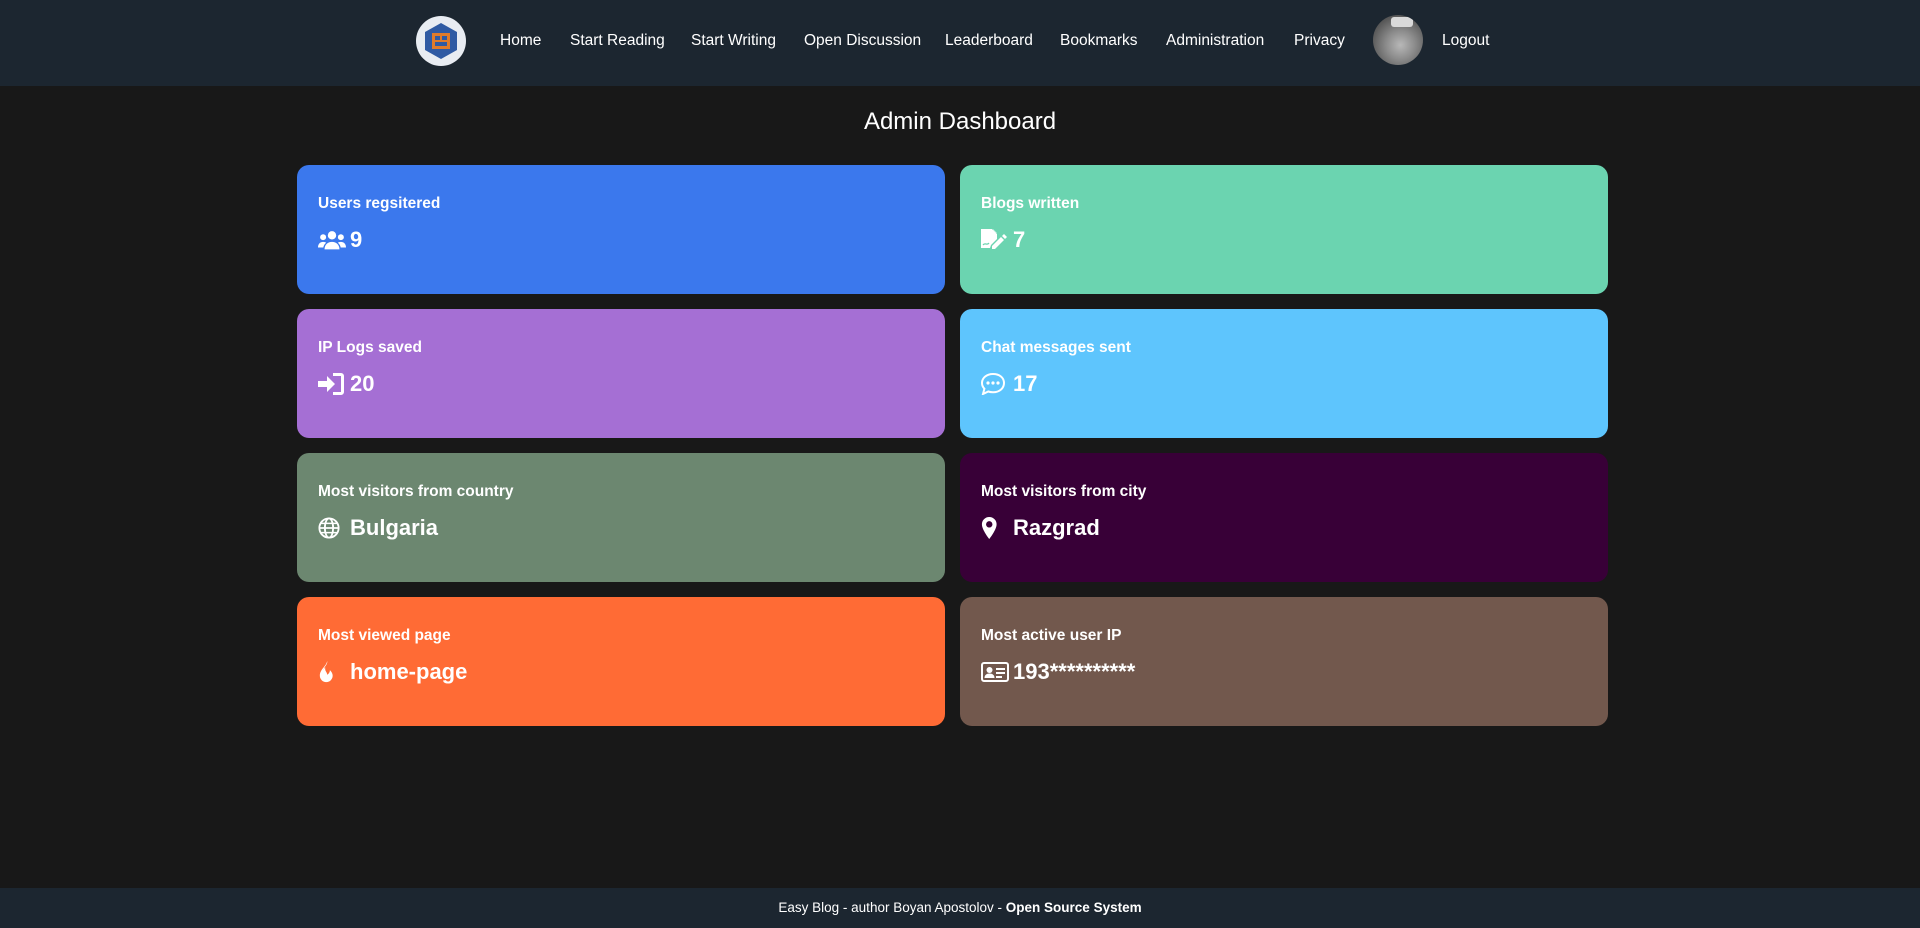 The height and width of the screenshot is (928, 1920). Describe the element at coordinates (1284, 661) in the screenshot. I see `stat-card-active-ip: Most active user IP 193**********` at that location.